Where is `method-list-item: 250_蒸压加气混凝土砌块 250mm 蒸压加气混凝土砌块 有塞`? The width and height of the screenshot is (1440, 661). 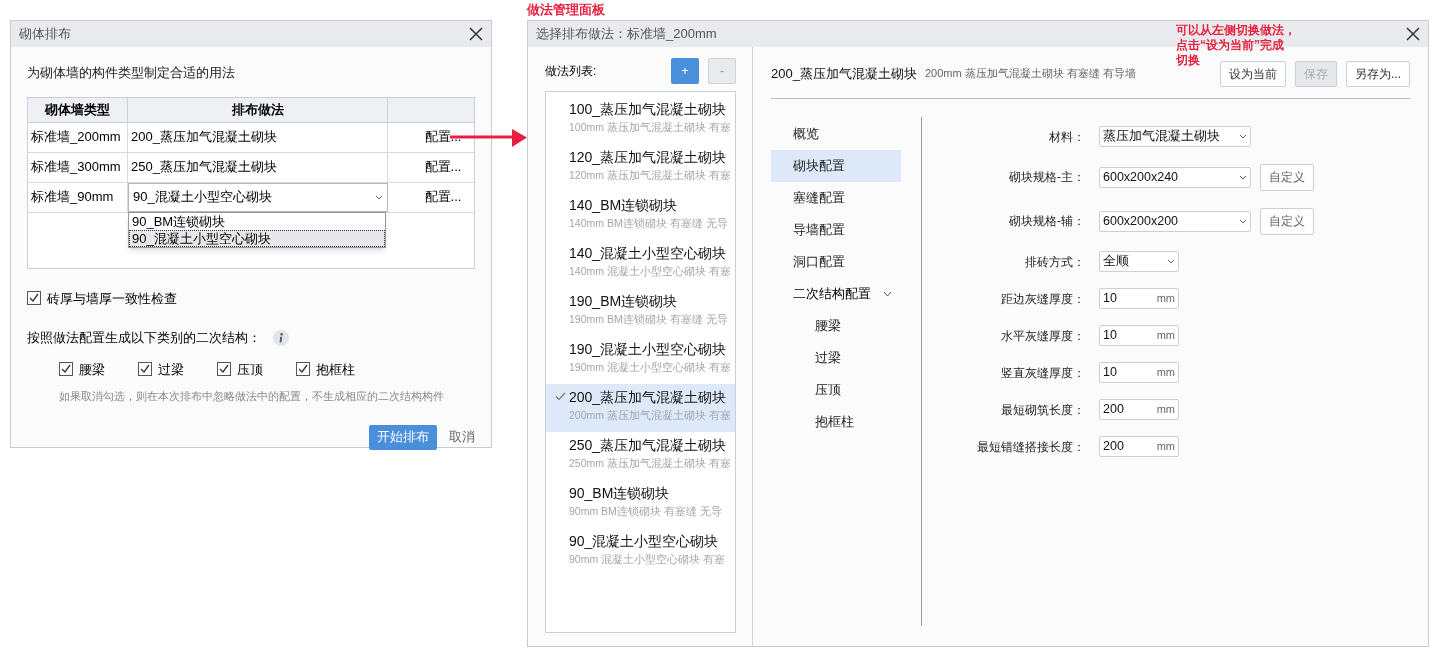
method-list-item: 250_蒸压加气混凝土砌块 250mm 蒸压加气混凝土砌块 有塞 is located at coordinates (640, 456).